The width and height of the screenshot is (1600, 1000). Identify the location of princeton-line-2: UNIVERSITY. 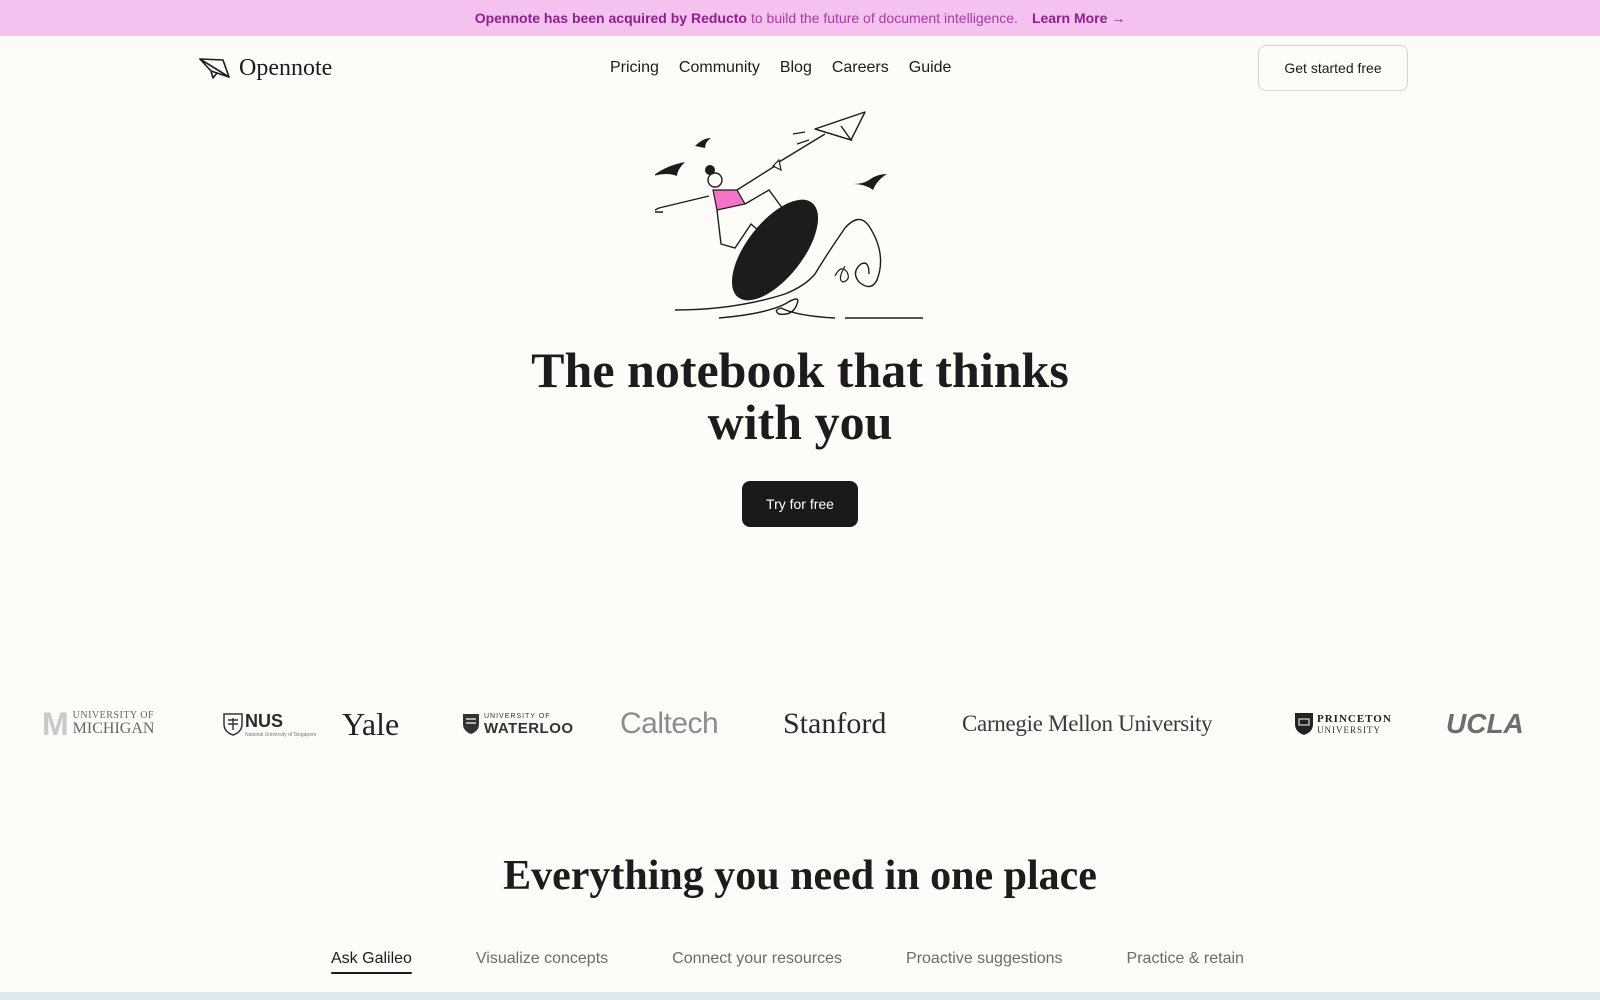
(1349, 729).